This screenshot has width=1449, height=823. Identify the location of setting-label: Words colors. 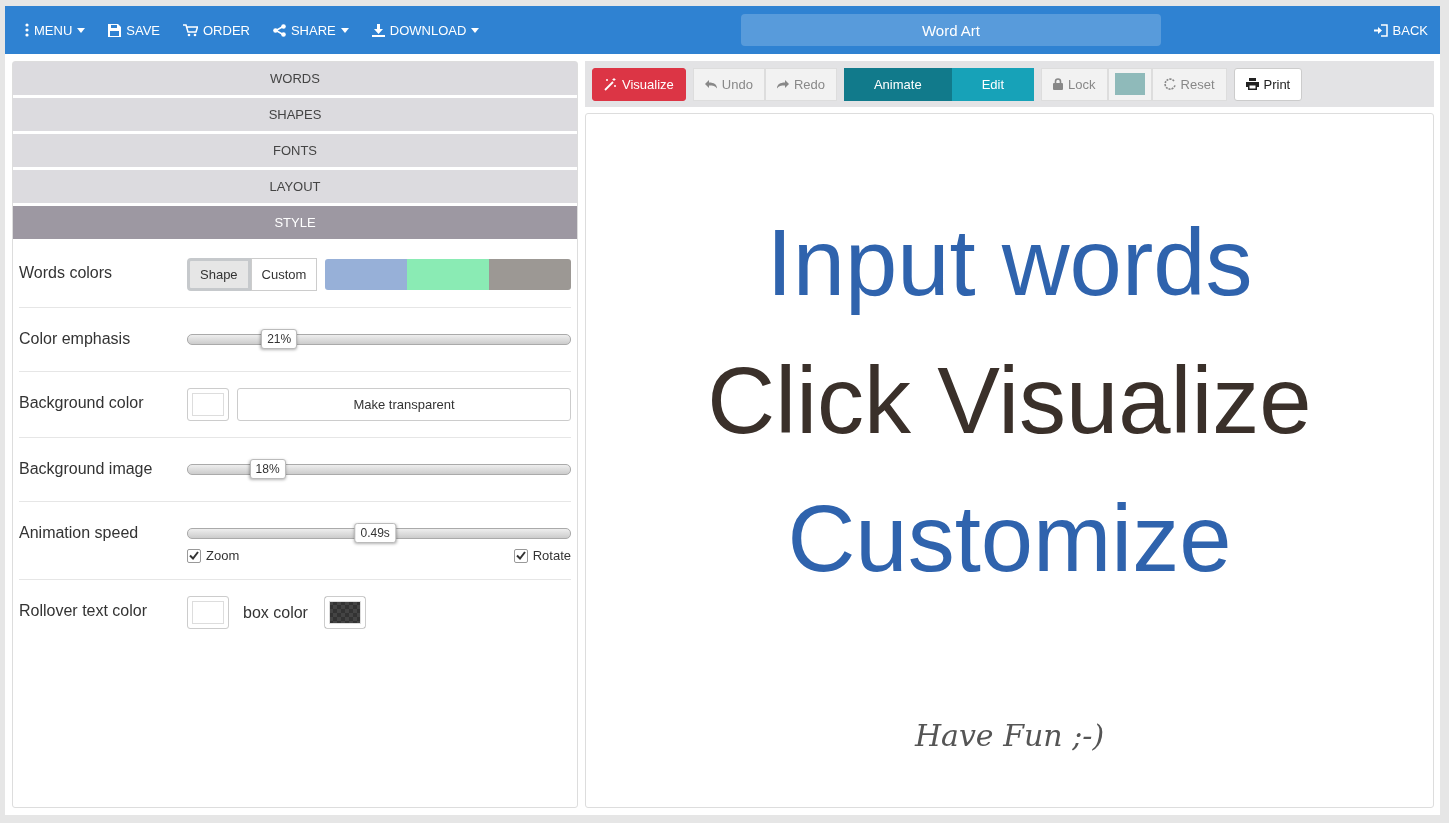
(66, 272).